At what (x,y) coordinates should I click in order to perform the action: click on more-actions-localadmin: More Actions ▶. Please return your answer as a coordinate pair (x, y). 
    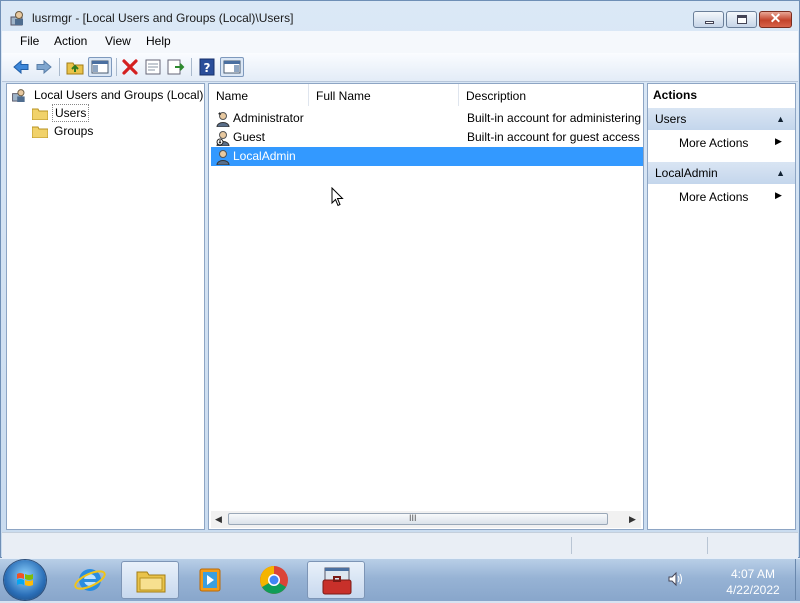
    Looking at the image, I should click on (730, 197).